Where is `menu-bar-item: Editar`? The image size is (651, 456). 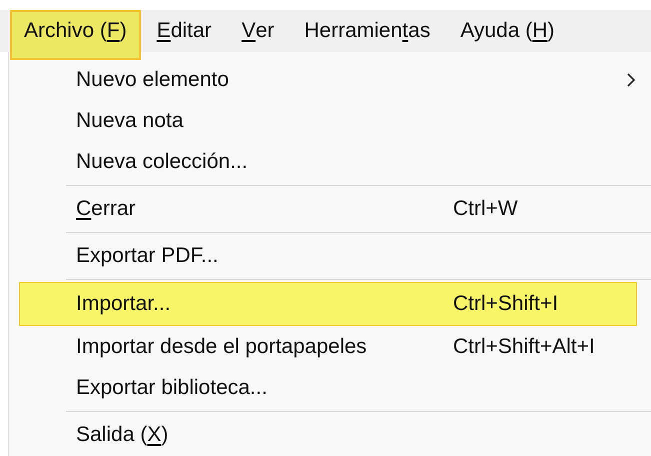 menu-bar-item: Editar is located at coordinates (184, 35).